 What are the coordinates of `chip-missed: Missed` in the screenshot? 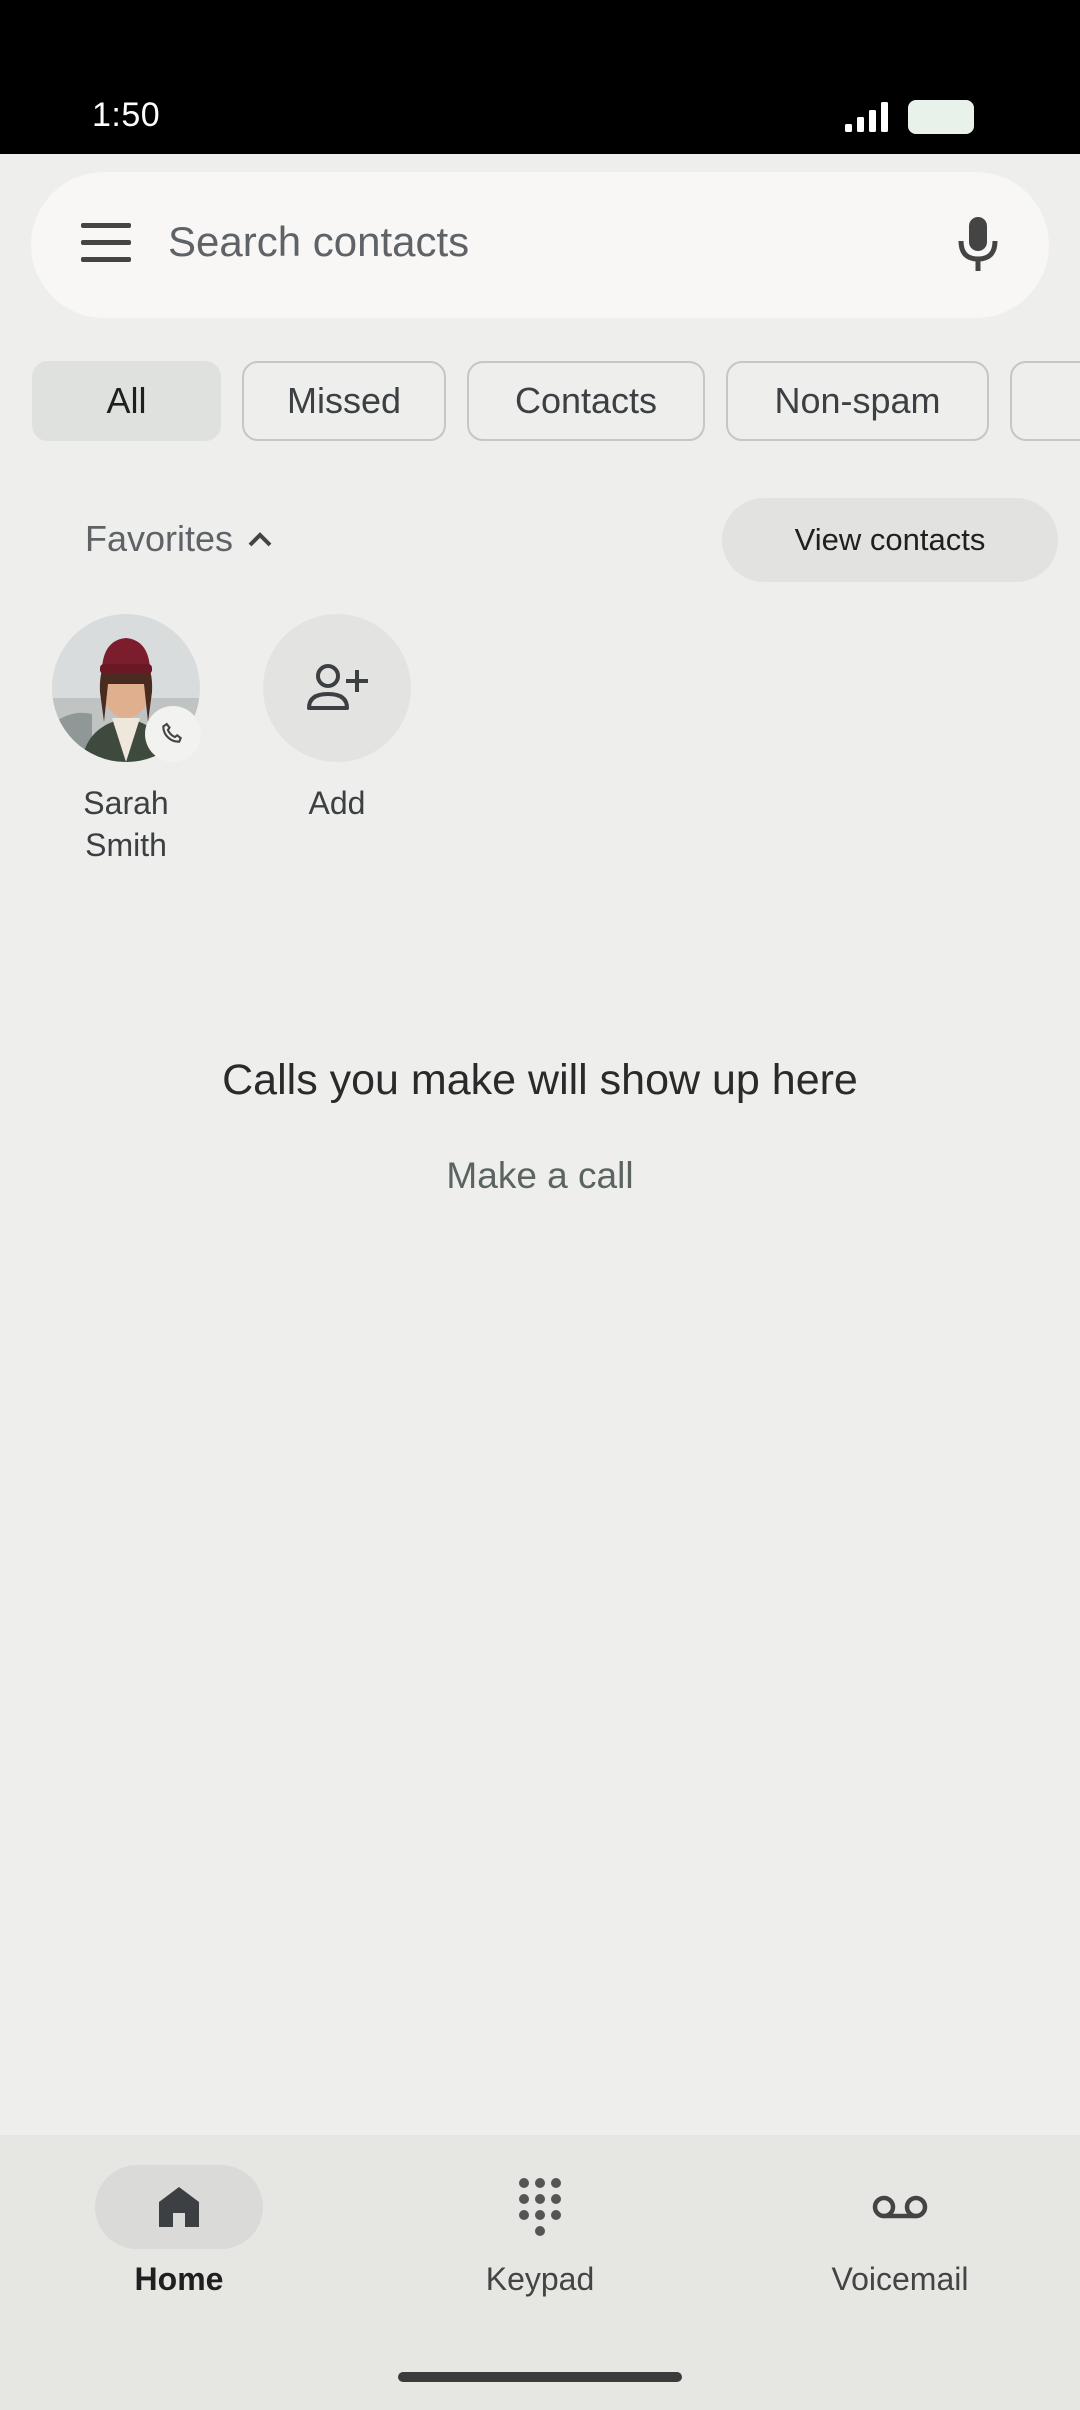 It's located at (344, 401).